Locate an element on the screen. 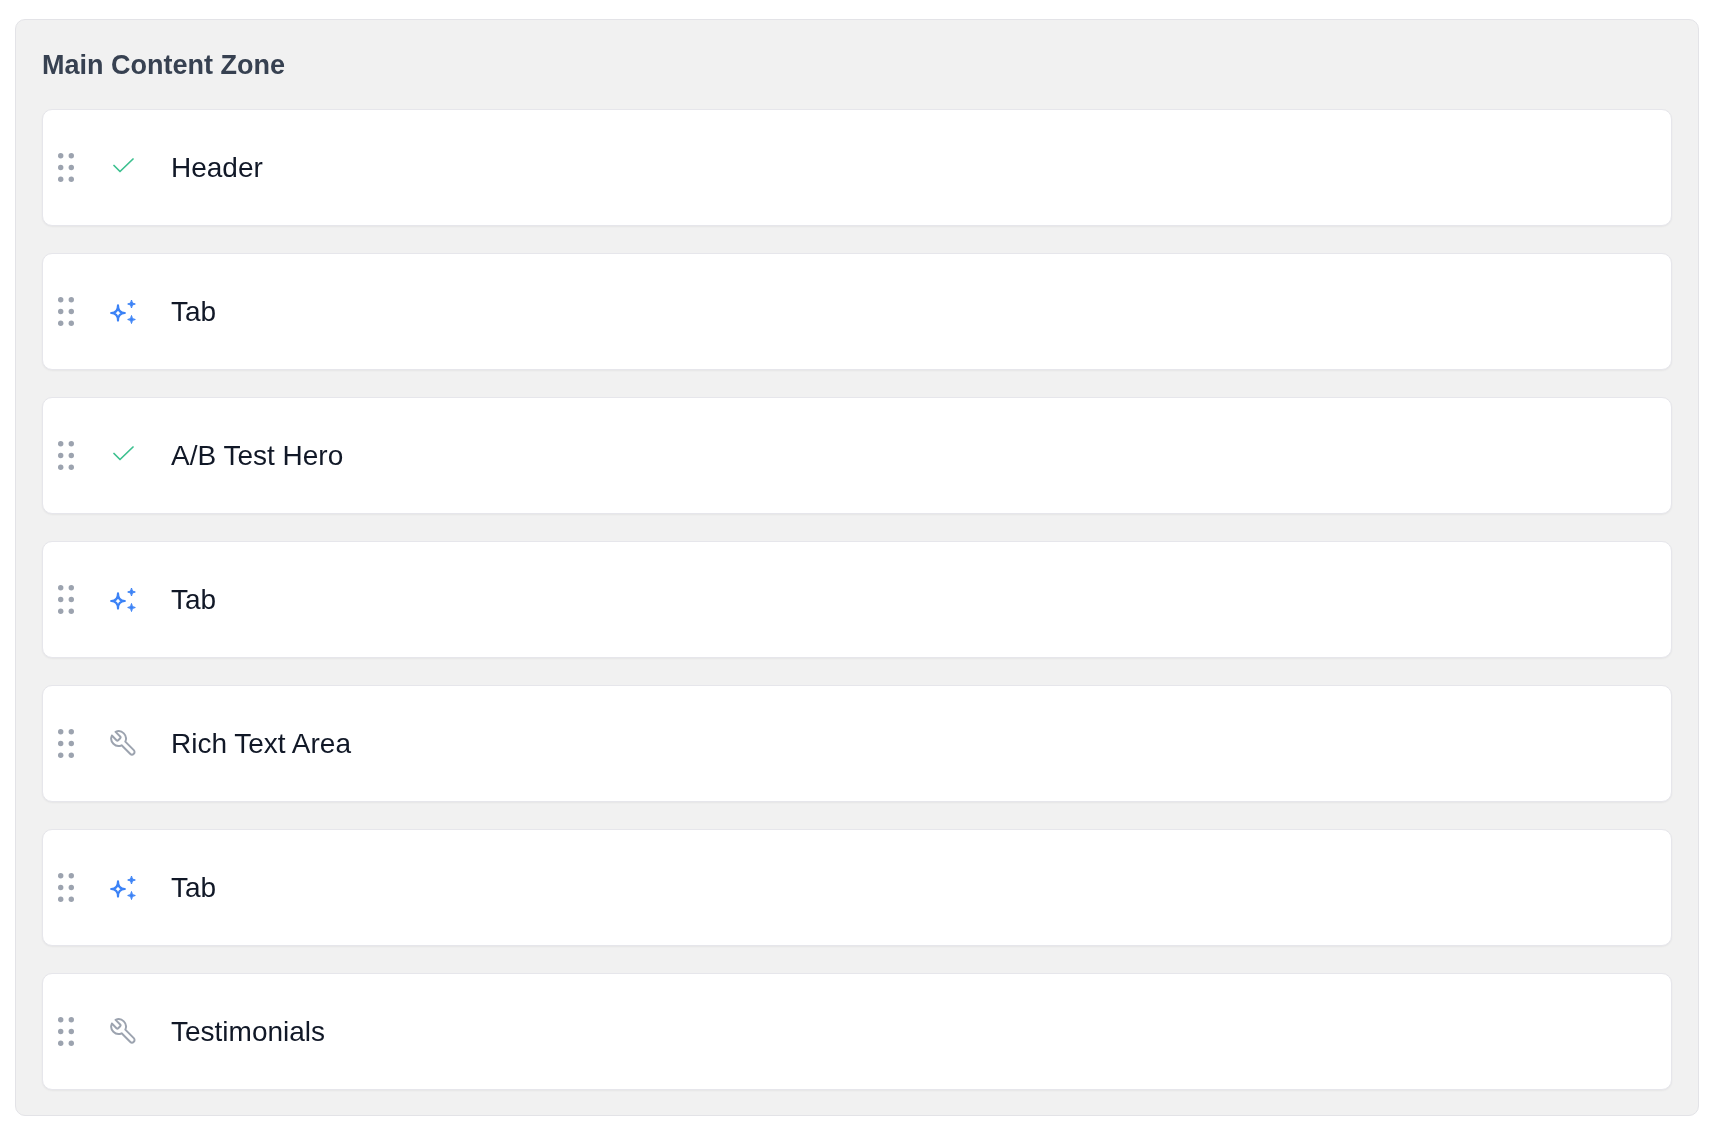 This screenshot has width=1722, height=1132. zone-title: Main Content Zone is located at coordinates (164, 65).